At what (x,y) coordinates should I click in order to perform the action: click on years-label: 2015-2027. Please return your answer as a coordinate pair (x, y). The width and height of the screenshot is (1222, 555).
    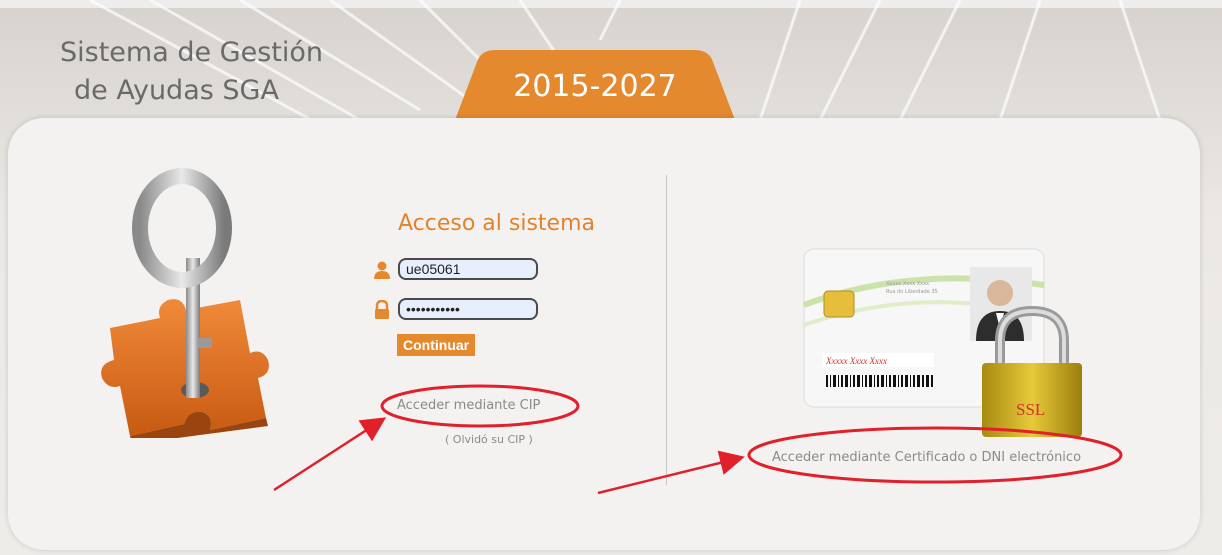
    Looking at the image, I should click on (595, 86).